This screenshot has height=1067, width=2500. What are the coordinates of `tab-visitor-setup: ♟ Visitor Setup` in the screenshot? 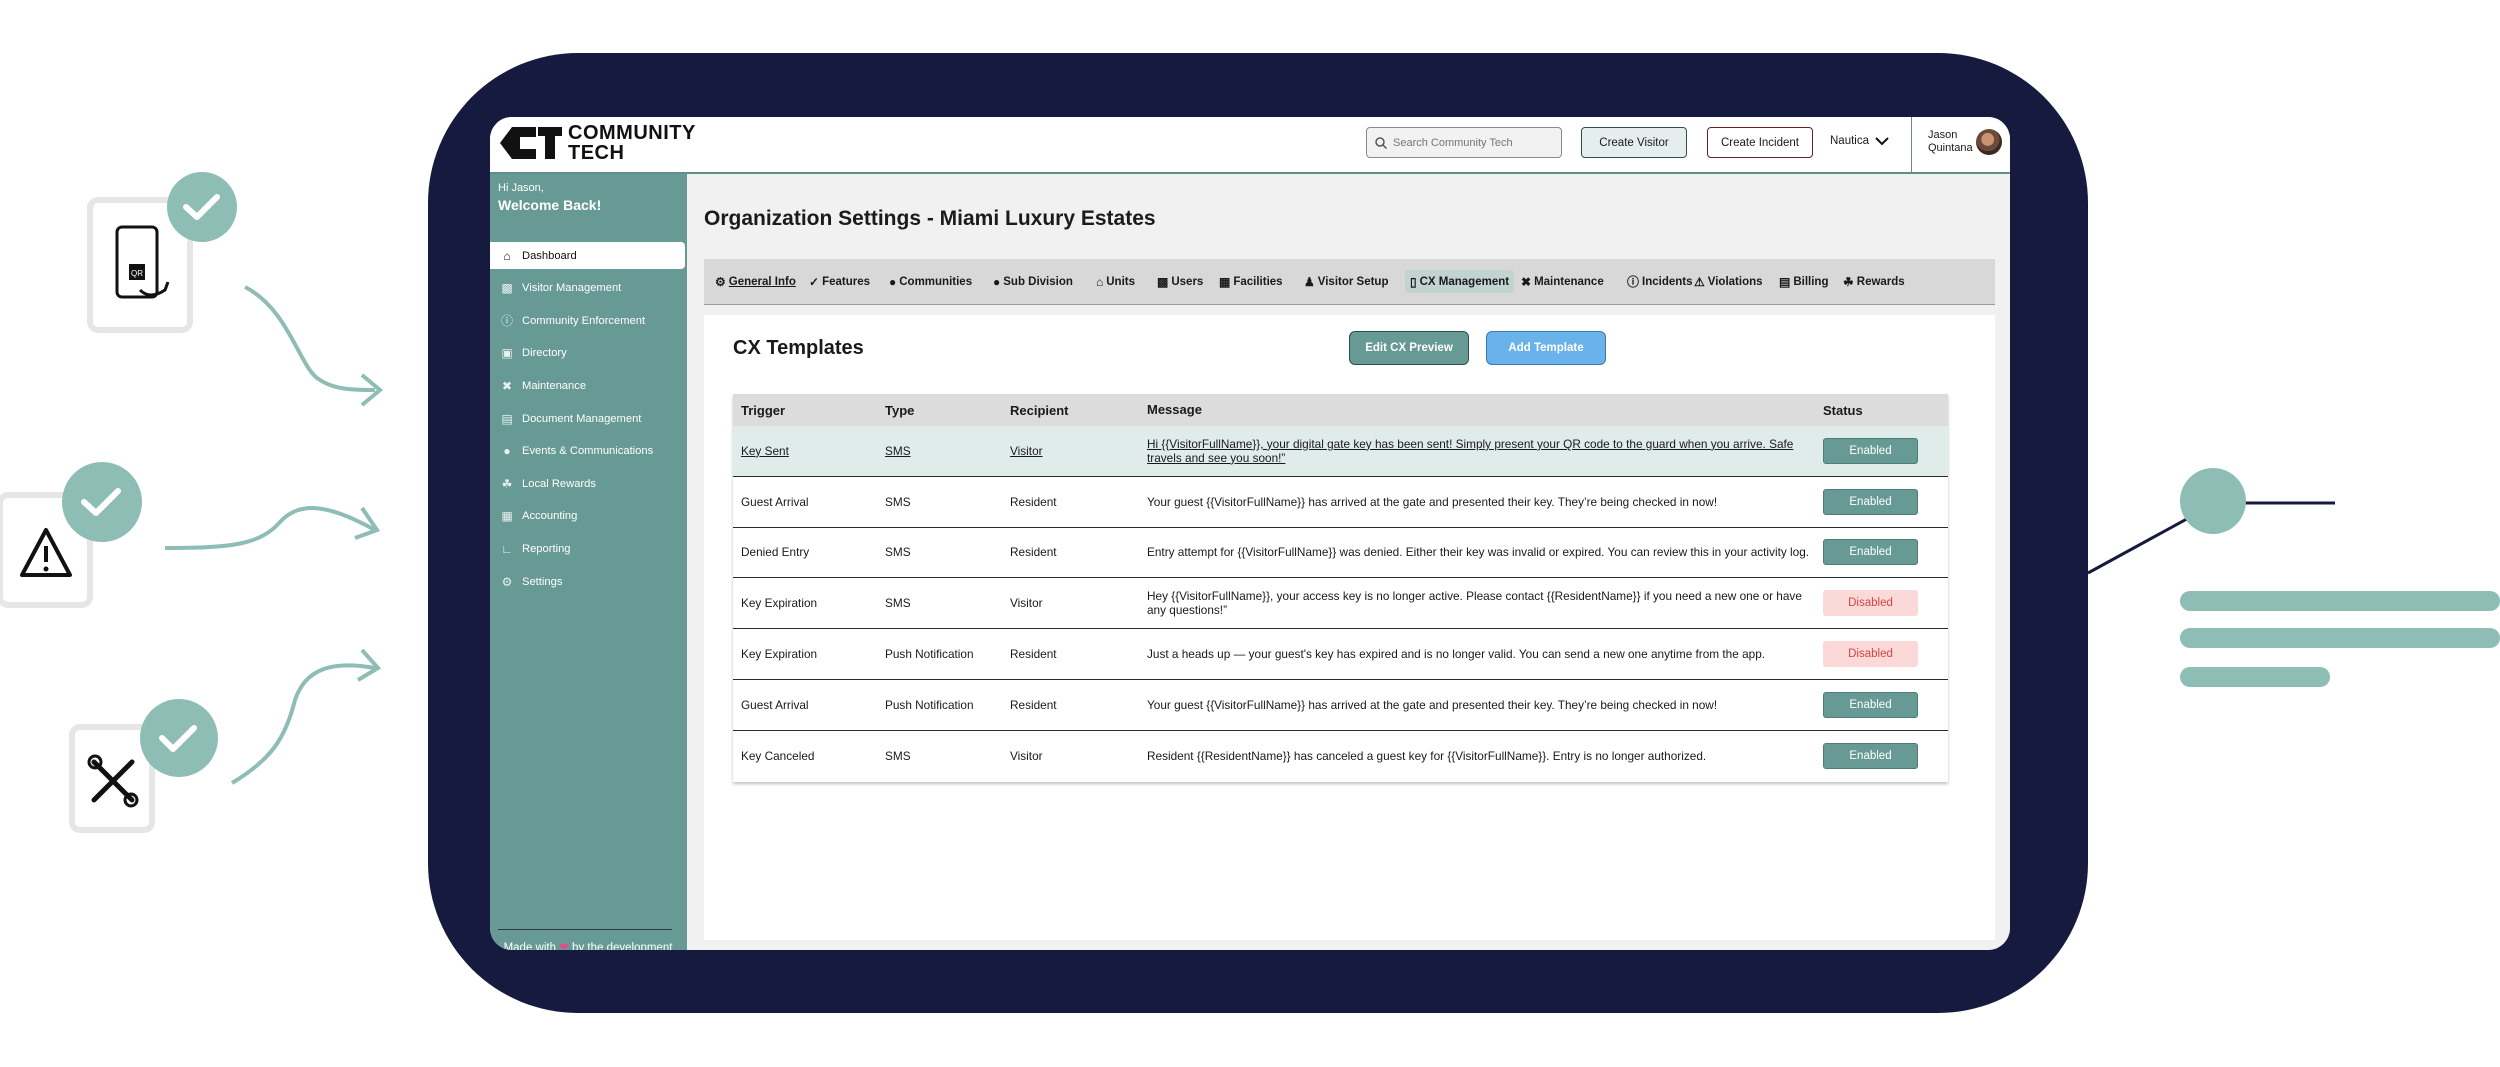 It's located at (1346, 281).